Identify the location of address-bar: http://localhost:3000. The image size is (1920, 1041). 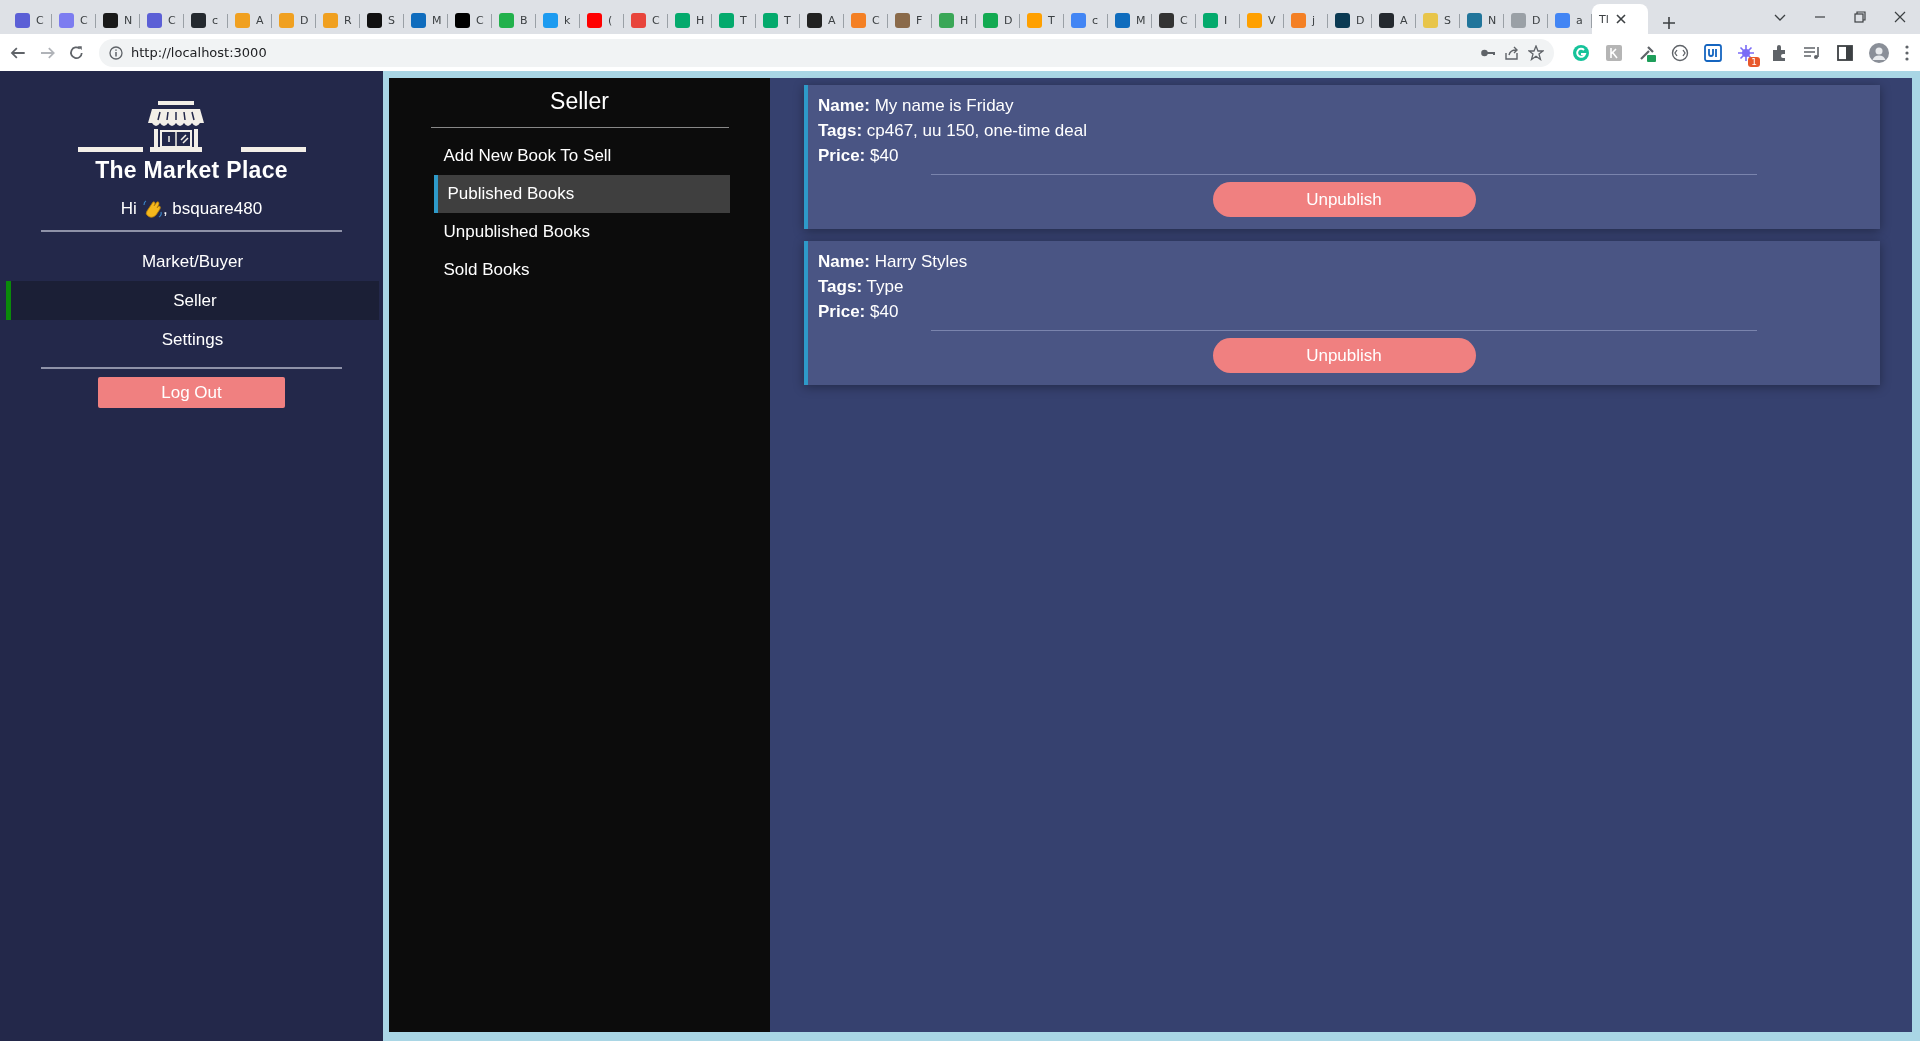
(826, 52).